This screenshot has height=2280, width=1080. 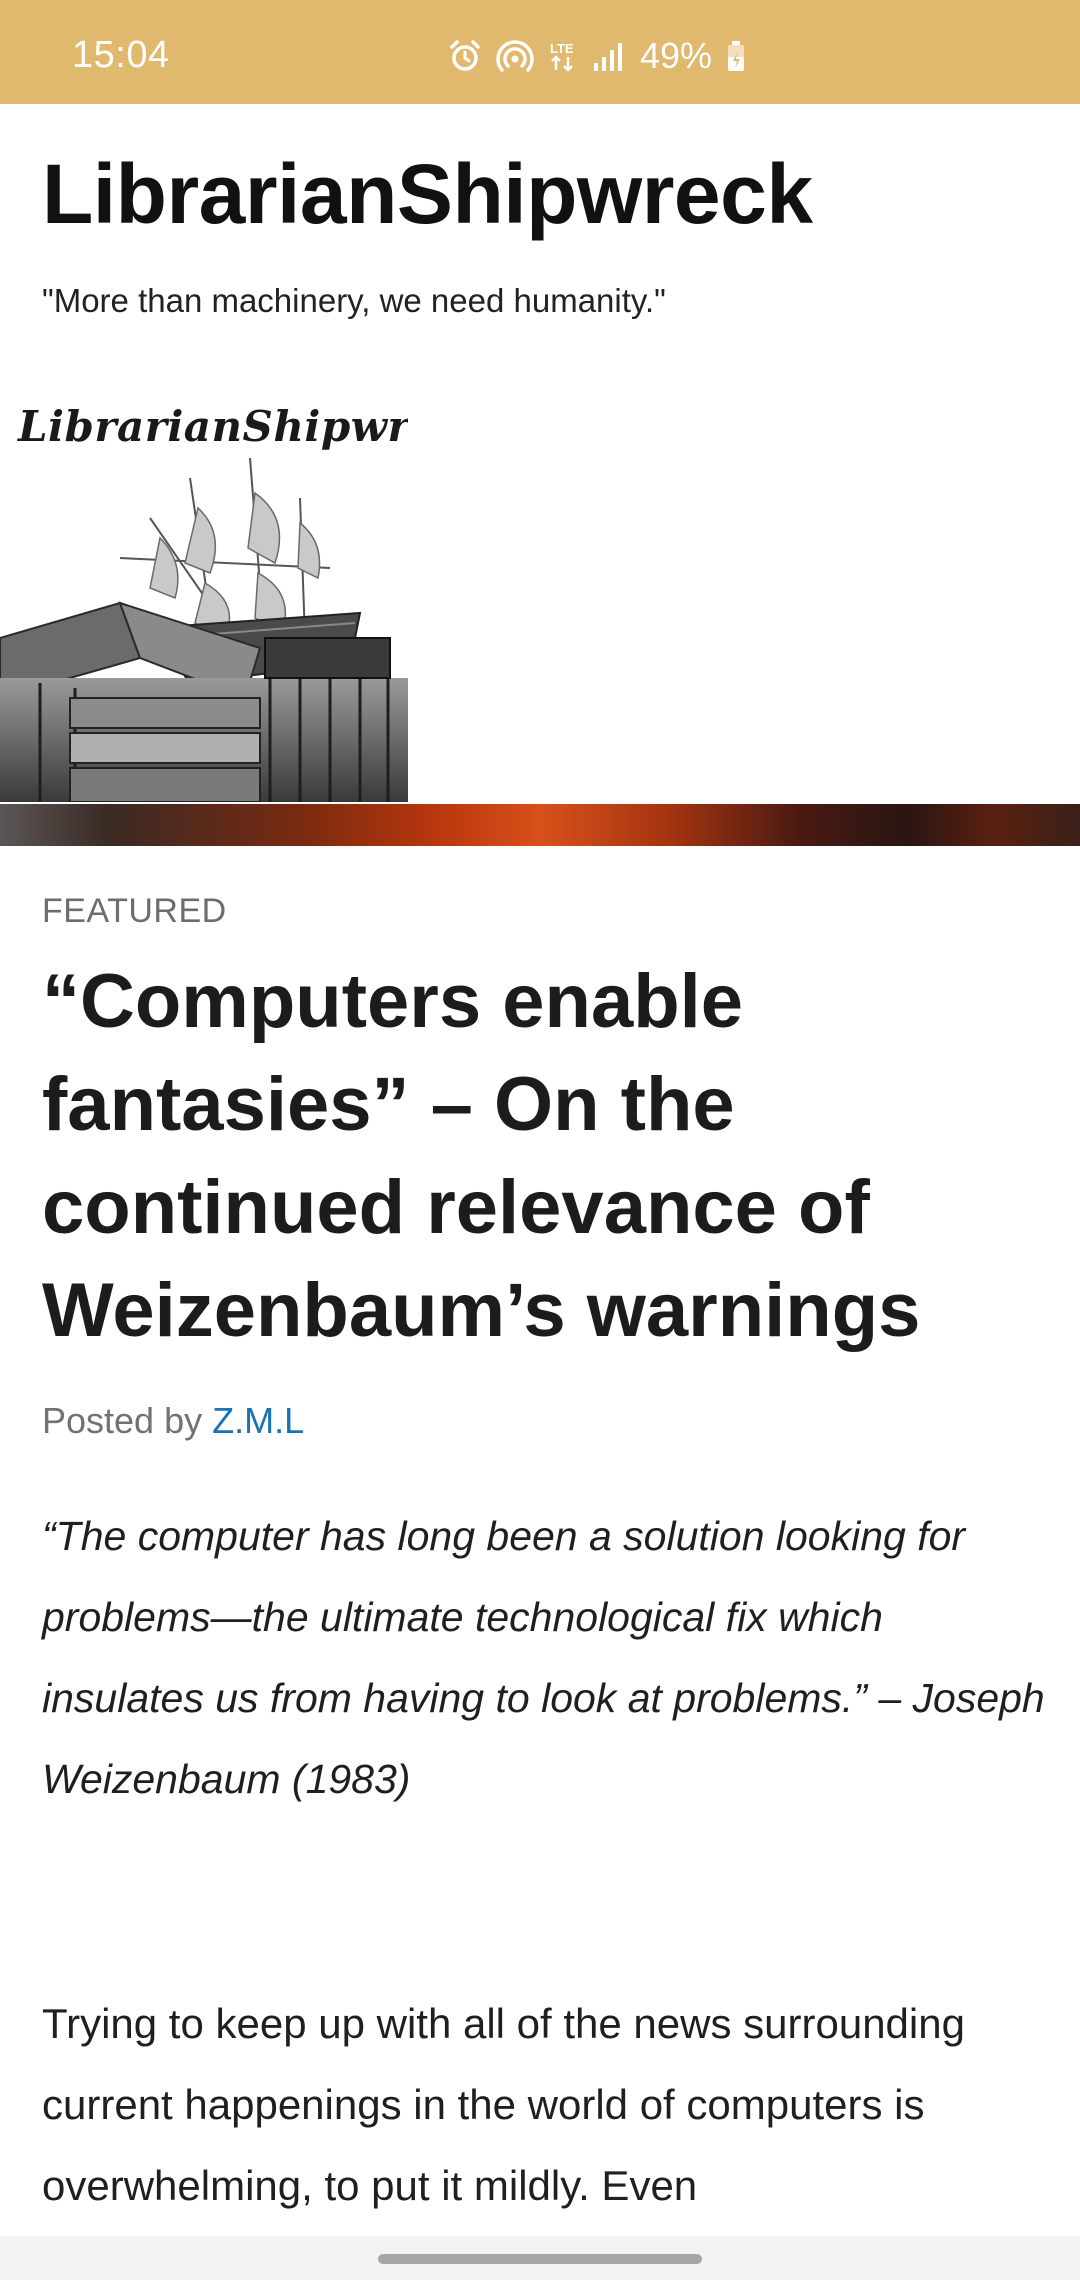 I want to click on status-time: 15:04, so click(x=121, y=55).